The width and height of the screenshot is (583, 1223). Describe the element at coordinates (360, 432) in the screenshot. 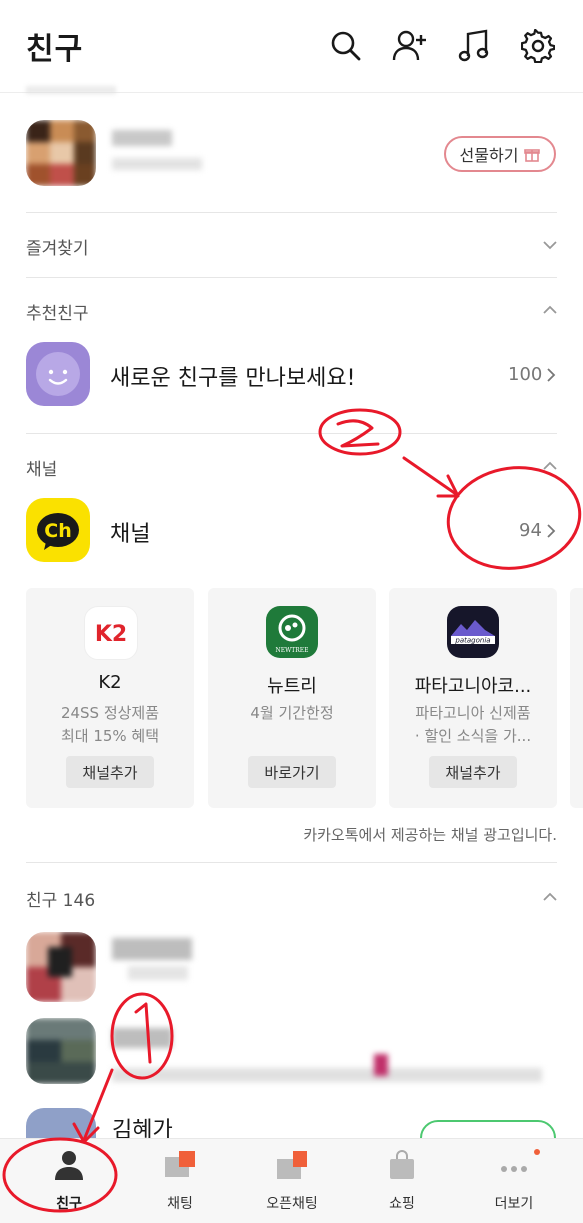

I see `annotation-circle` at that location.